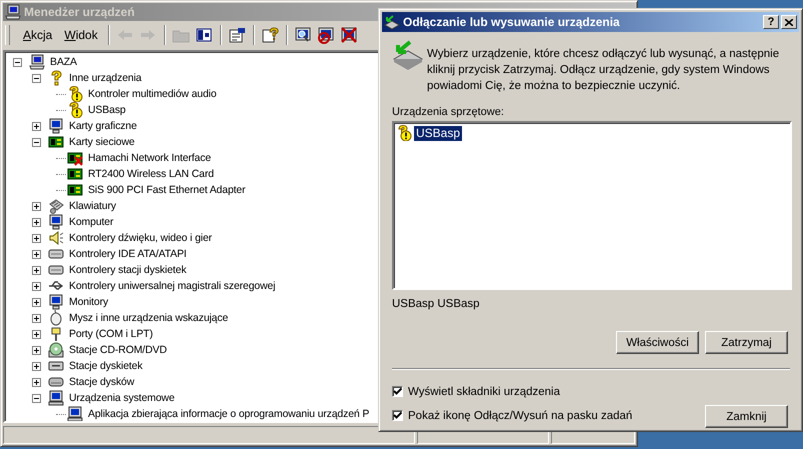 Image resolution: width=803 pixels, height=449 pixels. I want to click on speaker-icon, so click(56, 238).